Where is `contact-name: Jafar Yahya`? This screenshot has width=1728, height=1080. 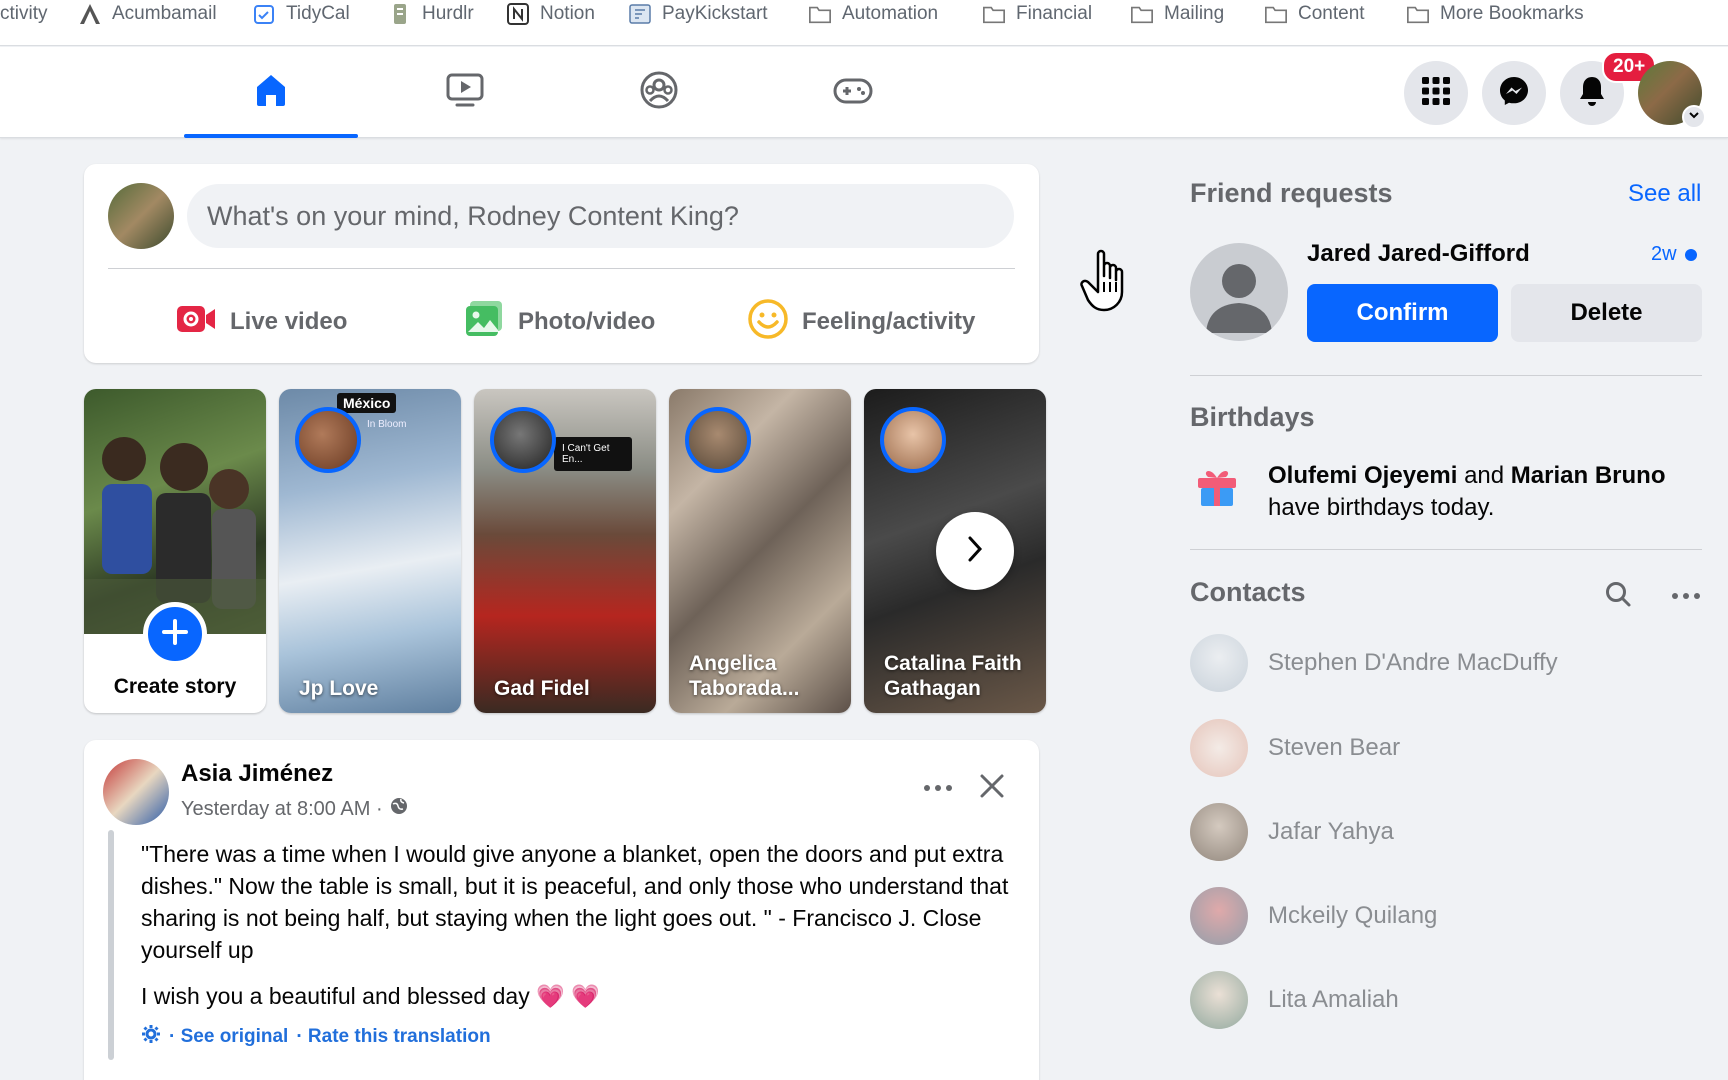 contact-name: Jafar Yahya is located at coordinates (1331, 831).